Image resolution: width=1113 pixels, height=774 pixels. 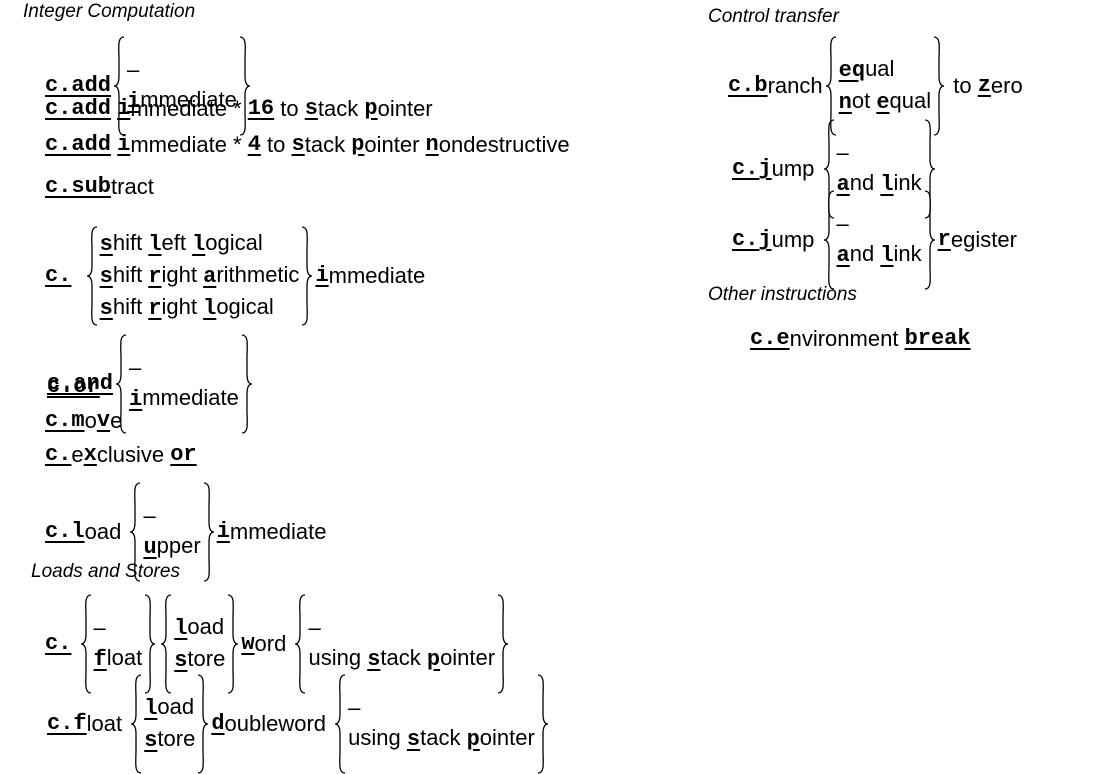 I want to click on instruction-c-sub: c.sub tract, so click(x=99, y=187).